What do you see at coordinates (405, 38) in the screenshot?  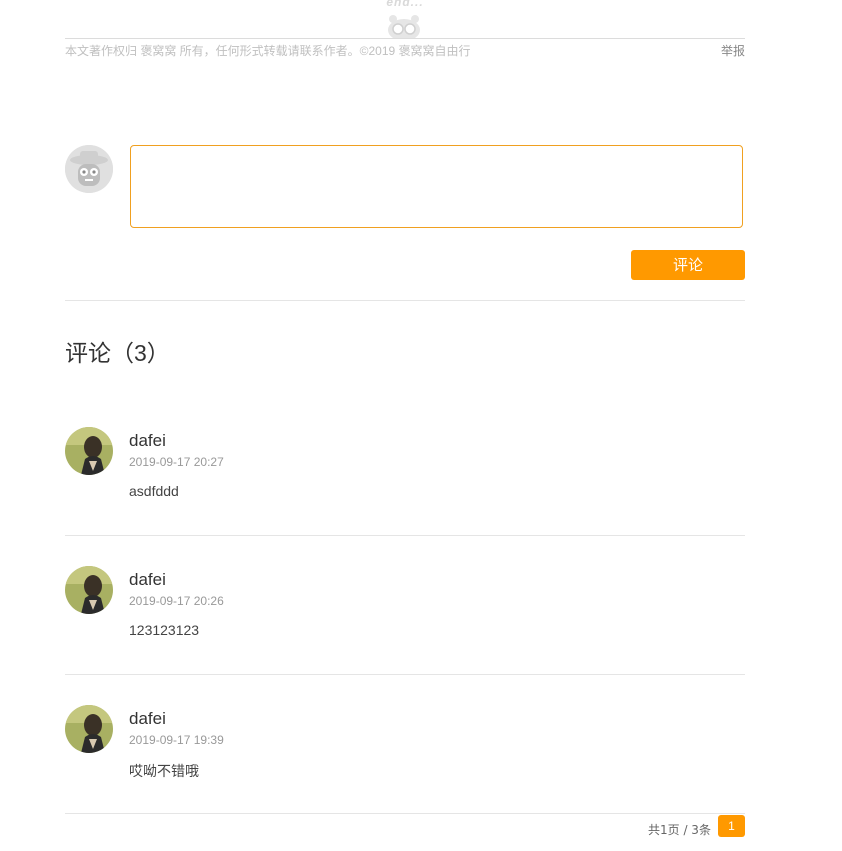 I see `end-divider` at bounding box center [405, 38].